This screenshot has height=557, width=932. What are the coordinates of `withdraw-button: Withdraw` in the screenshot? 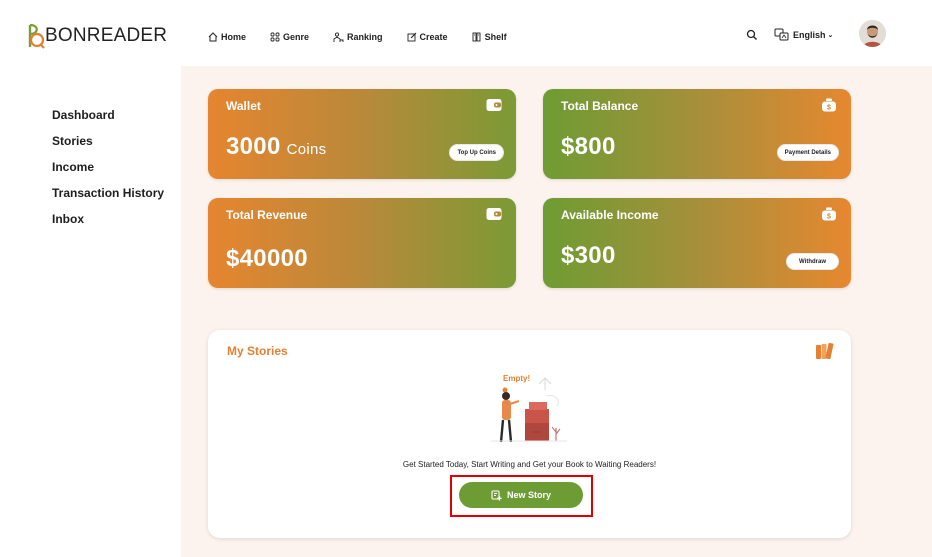 It's located at (812, 261).